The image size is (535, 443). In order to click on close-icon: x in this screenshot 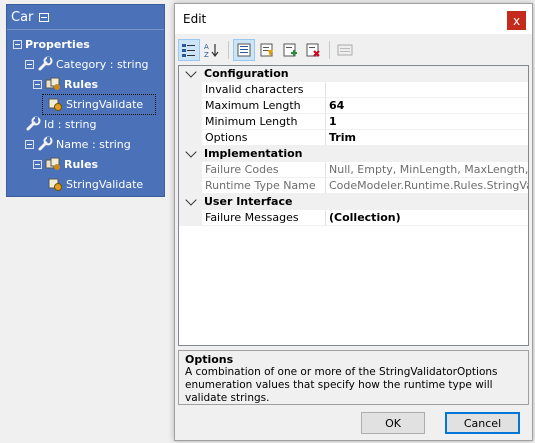, I will do `click(516, 20)`.